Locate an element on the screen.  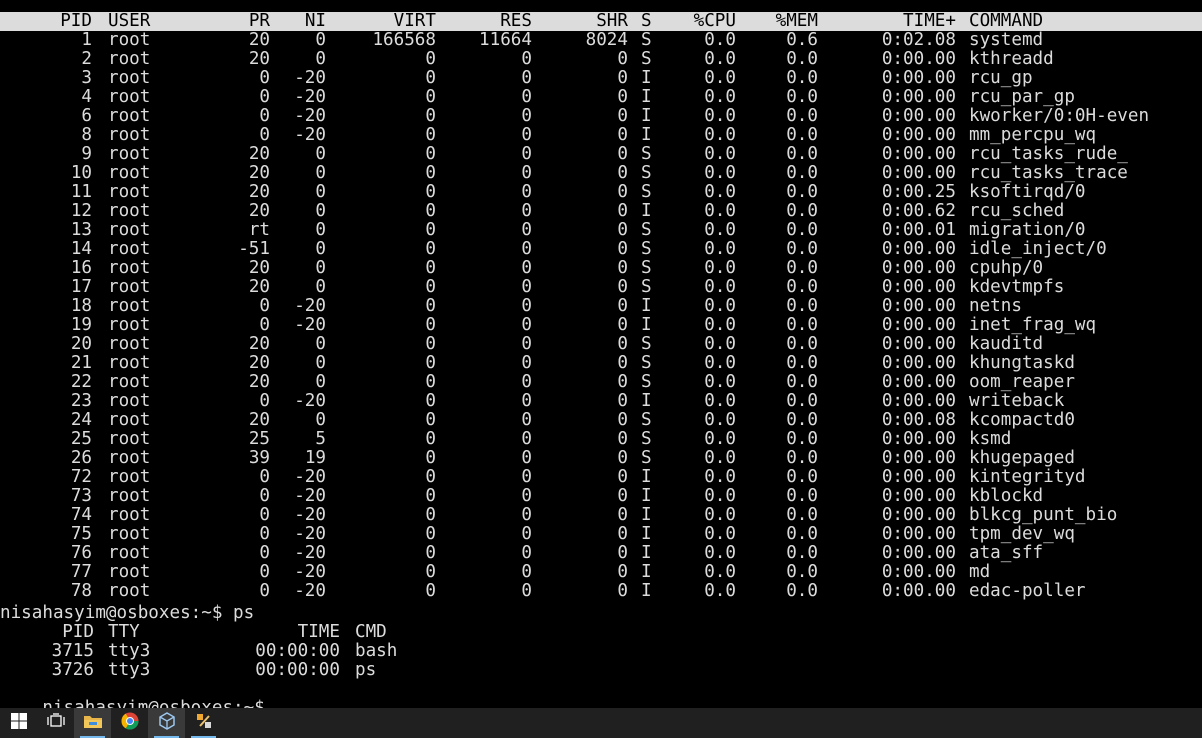
file-explorer-button is located at coordinates (92, 723).